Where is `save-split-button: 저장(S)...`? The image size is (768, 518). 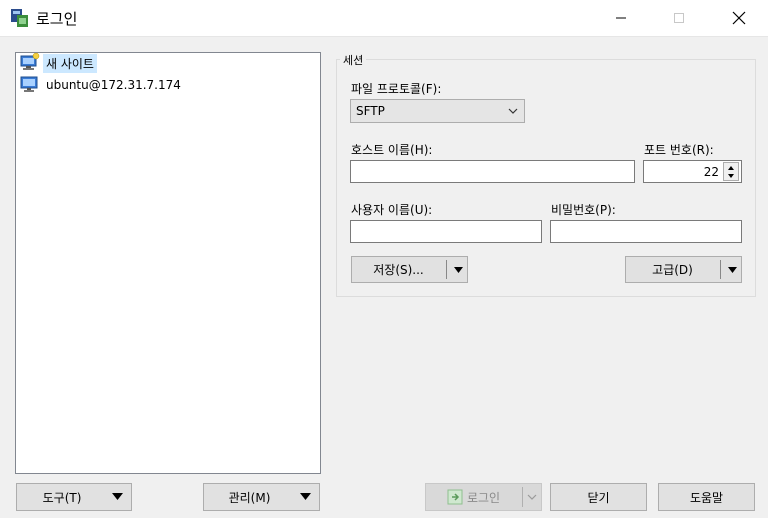
save-split-button: 저장(S)... is located at coordinates (409, 269).